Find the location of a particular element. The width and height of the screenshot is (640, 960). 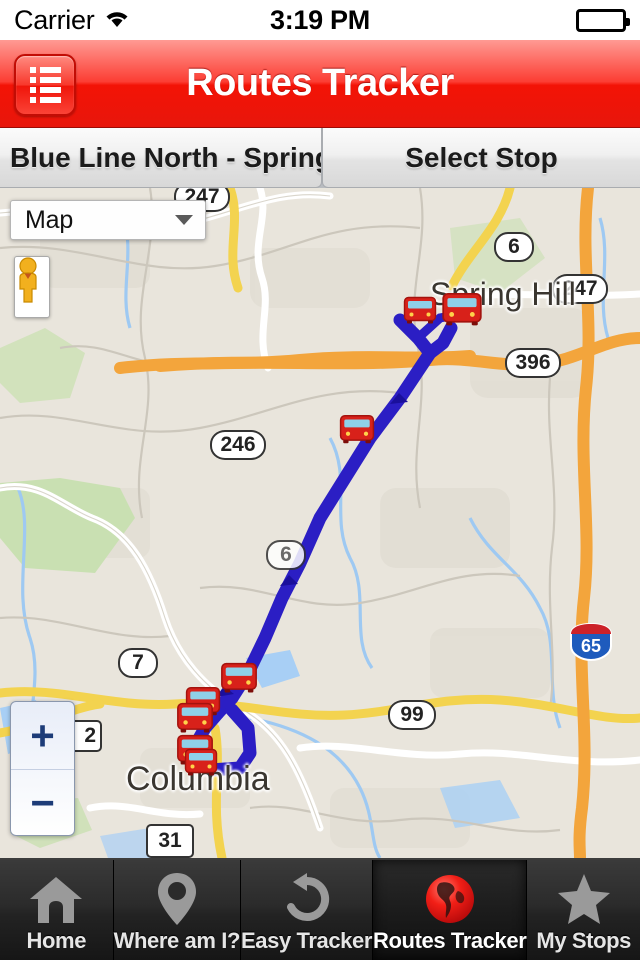

route-shield-31: 31 is located at coordinates (170, 841).